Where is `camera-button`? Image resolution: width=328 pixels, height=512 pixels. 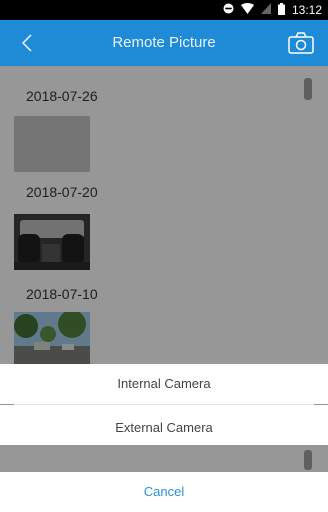 camera-button is located at coordinates (301, 43).